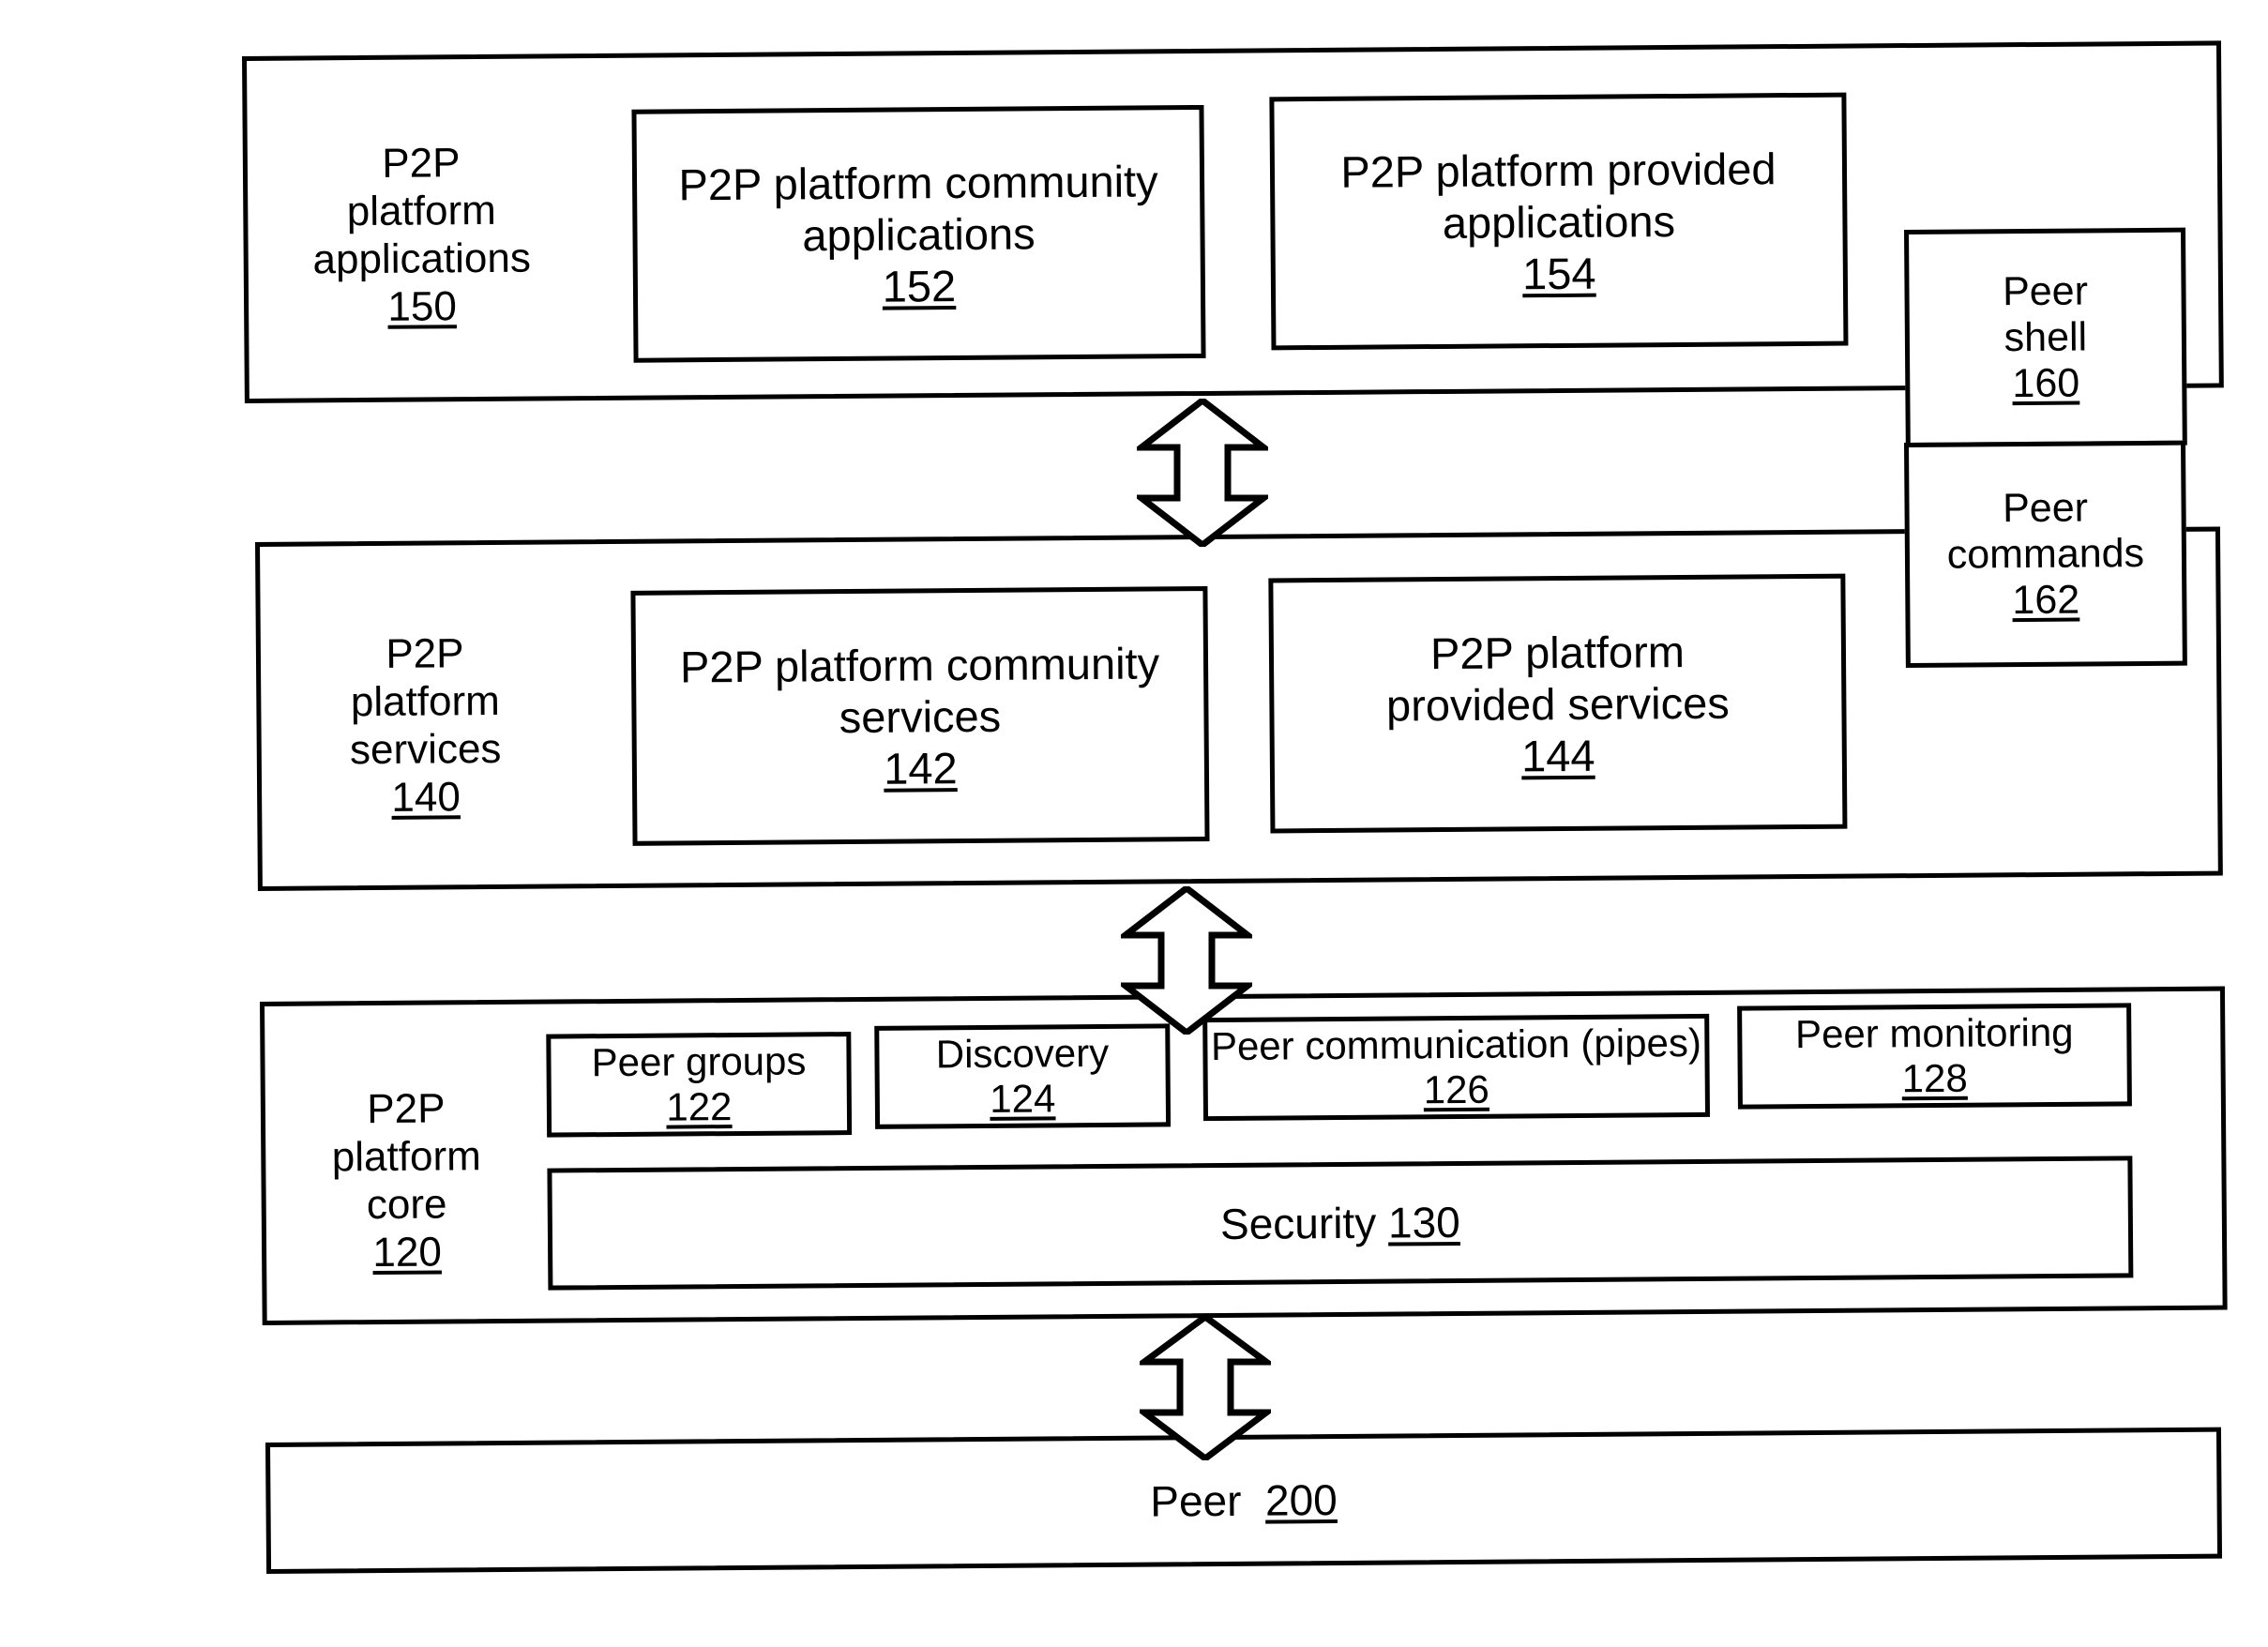  I want to click on box-p2p-platform-provided-services: P2P platform provided services 144, so click(1558, 703).